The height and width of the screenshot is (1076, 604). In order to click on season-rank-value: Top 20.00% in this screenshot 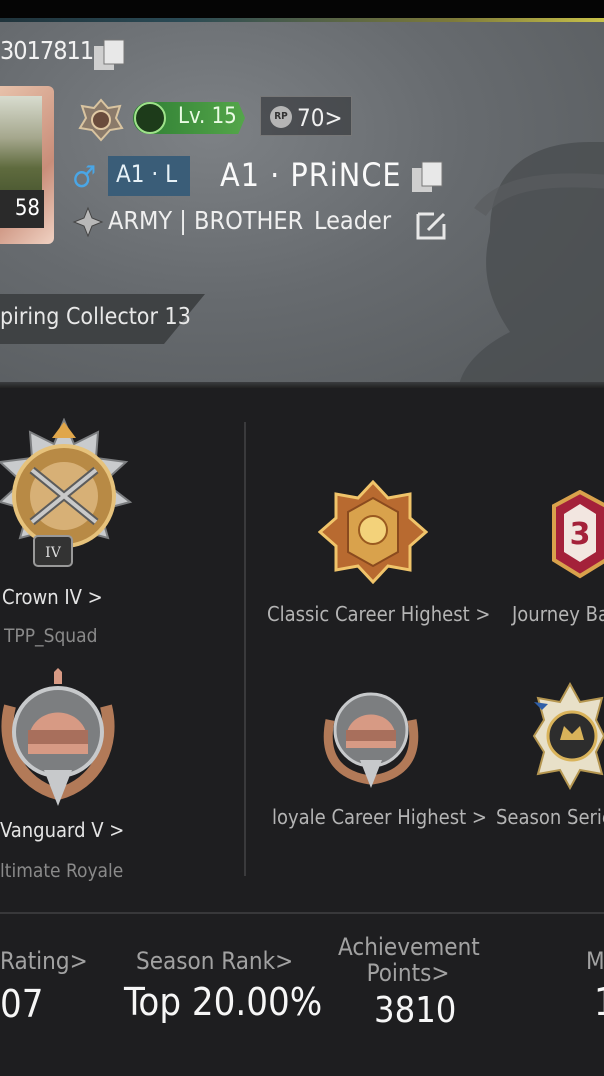, I will do `click(223, 1002)`.